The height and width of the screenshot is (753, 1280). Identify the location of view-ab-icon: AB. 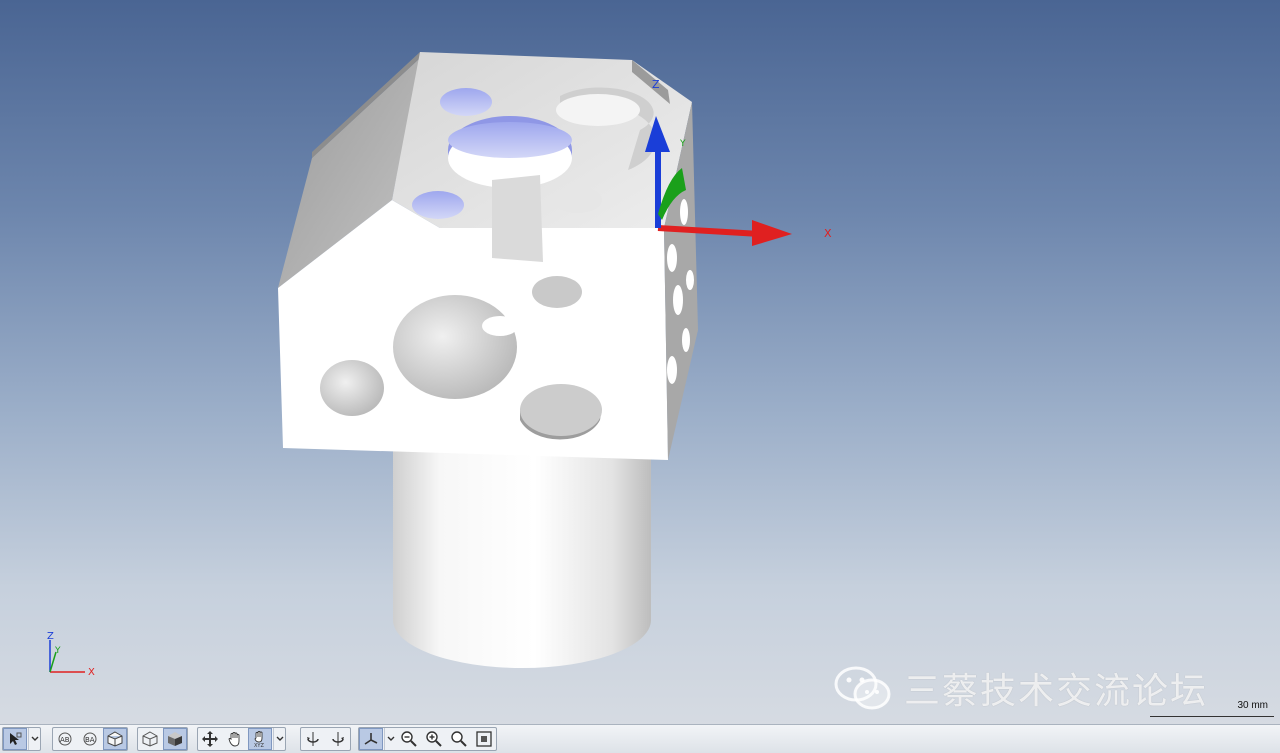
(65, 739).